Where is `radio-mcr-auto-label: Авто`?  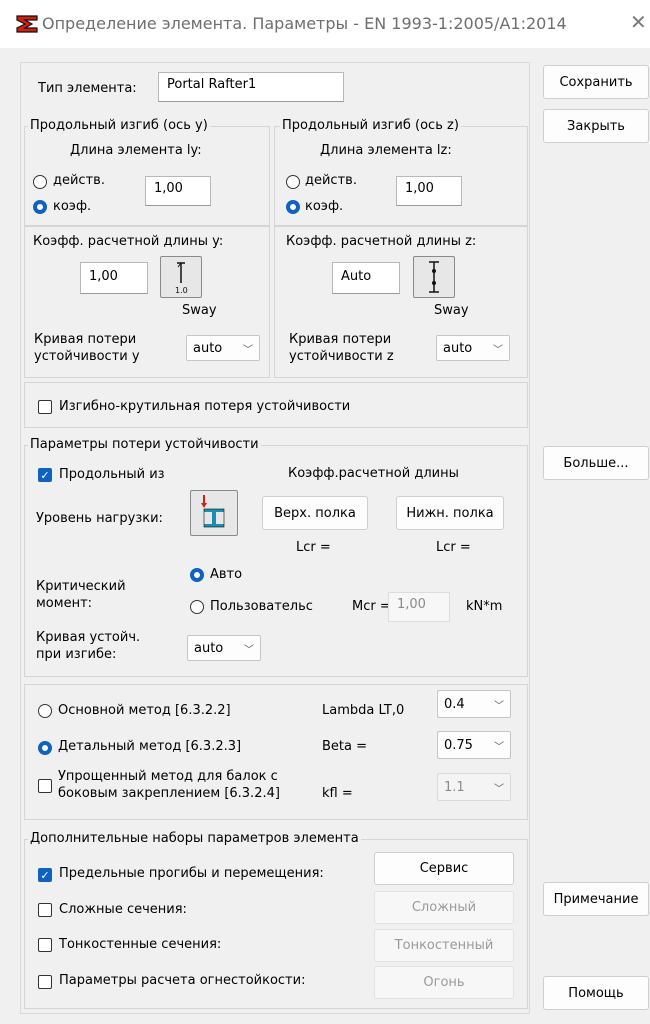 radio-mcr-auto-label: Авто is located at coordinates (226, 574).